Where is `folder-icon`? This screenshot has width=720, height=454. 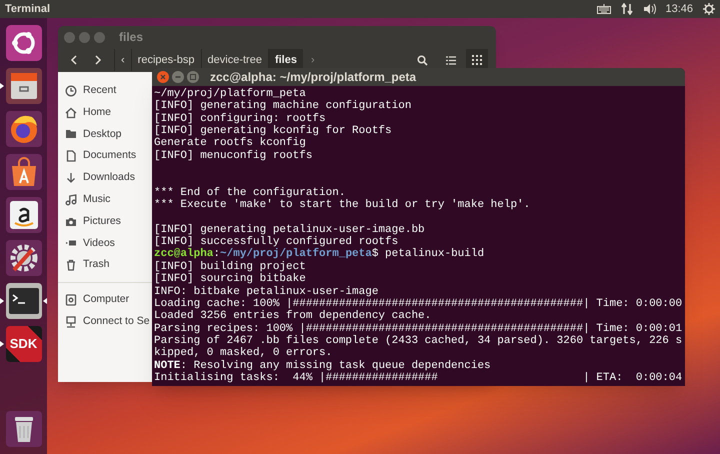
folder-icon is located at coordinates (71, 134).